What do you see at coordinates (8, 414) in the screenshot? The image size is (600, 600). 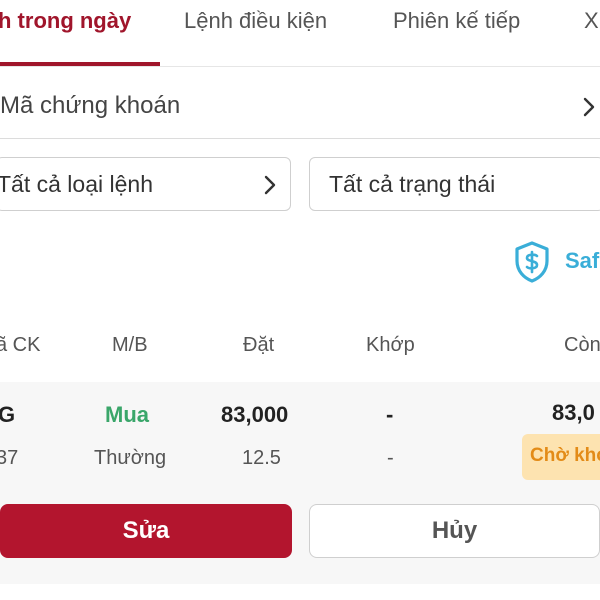 I see `order-symbol: G` at bounding box center [8, 414].